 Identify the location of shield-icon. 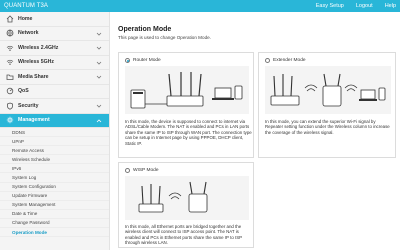
(9, 105).